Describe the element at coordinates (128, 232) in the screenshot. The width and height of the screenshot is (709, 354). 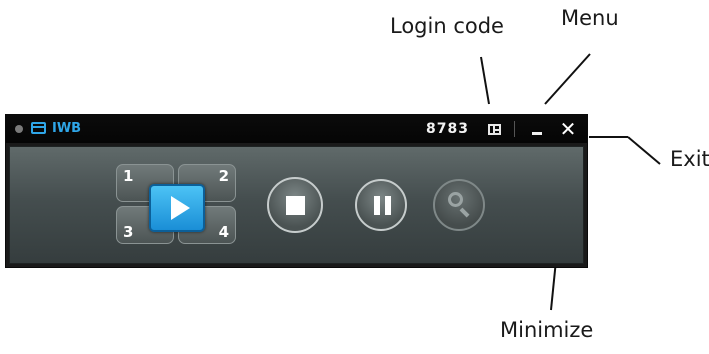
I see `screen-3-label: 3` at that location.